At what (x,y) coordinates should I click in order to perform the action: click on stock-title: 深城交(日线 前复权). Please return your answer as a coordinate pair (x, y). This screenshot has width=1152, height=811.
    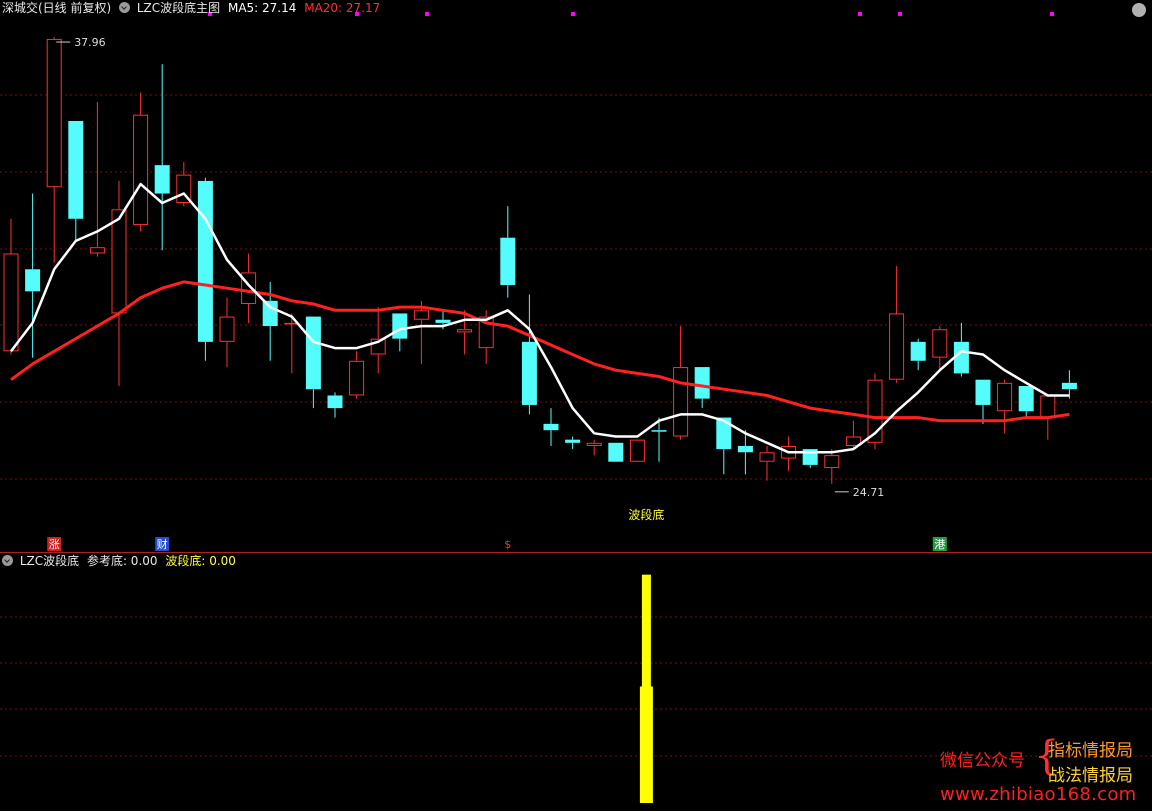
    Looking at the image, I should click on (57, 8).